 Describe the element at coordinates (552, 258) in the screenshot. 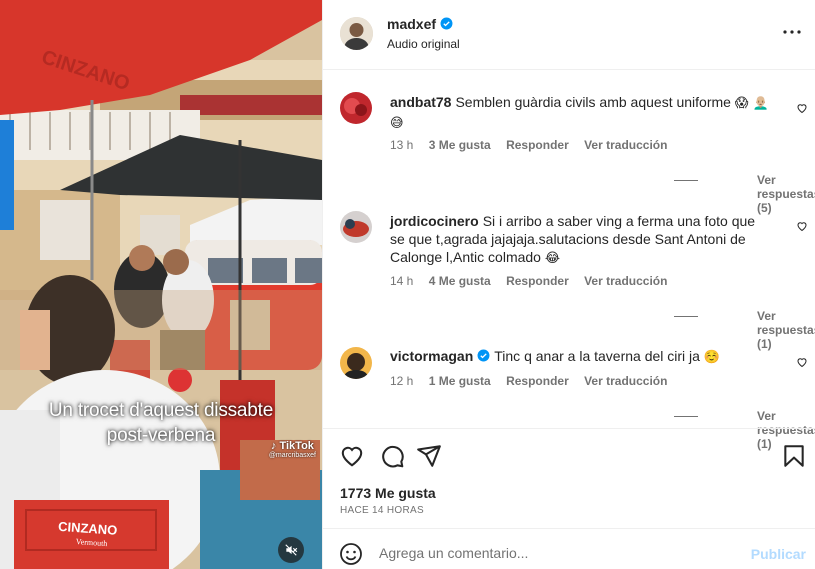

I see `comment-emoji: 😂` at that location.